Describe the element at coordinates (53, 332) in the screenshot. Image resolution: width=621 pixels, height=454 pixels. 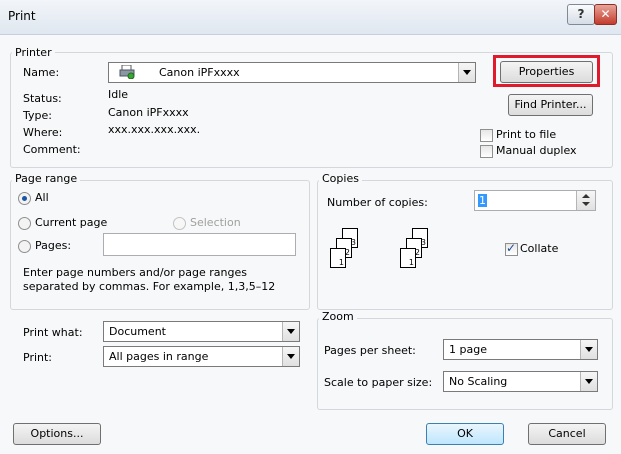
I see `print-what-label: Print what:` at that location.